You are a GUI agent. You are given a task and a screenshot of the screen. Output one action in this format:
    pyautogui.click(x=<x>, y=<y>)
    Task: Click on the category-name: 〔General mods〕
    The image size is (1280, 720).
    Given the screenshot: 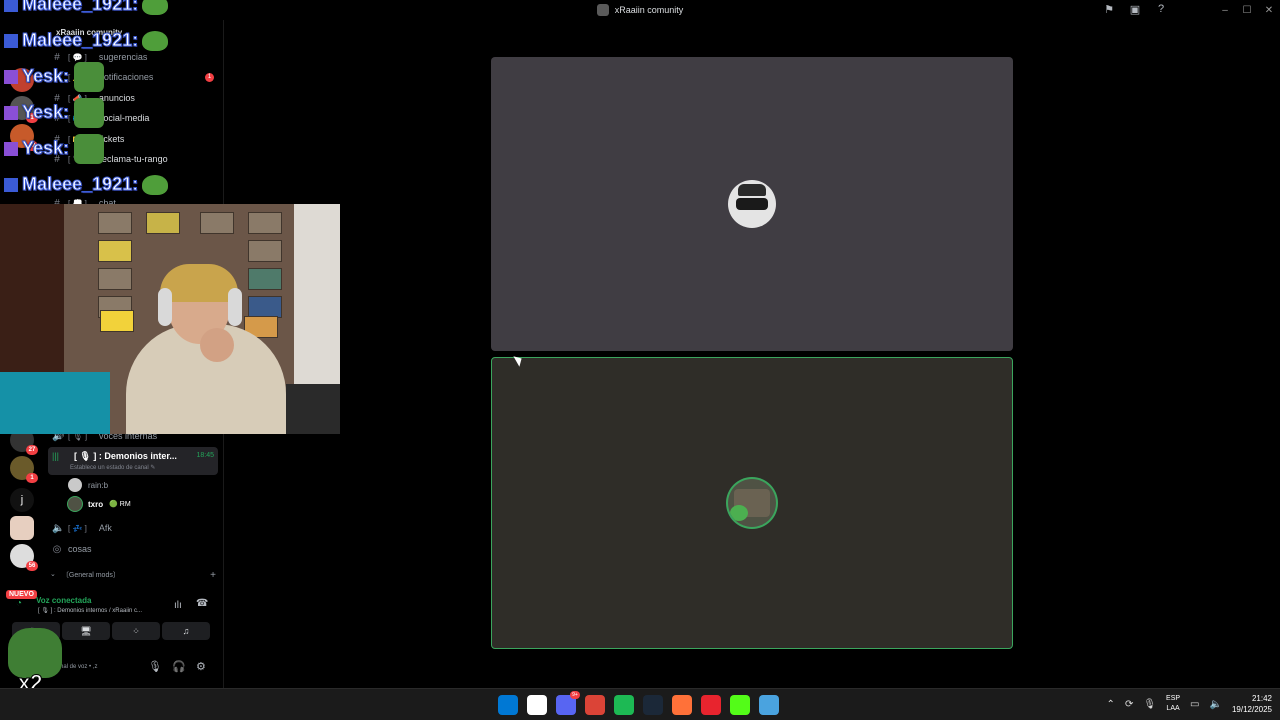 What is the action you would take?
    pyautogui.click(x=90, y=575)
    